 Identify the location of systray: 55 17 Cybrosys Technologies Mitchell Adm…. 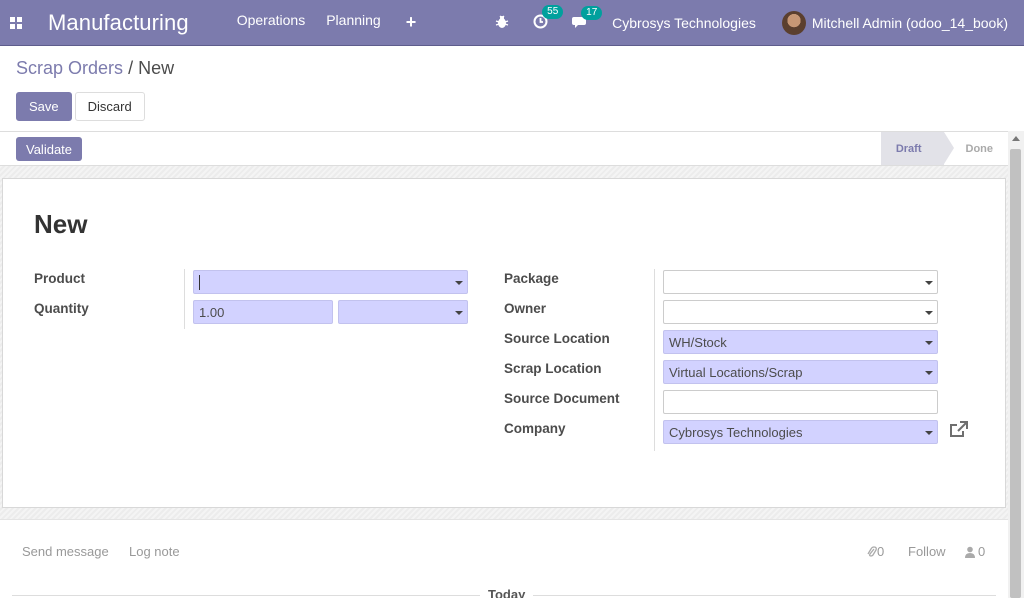
(759, 23).